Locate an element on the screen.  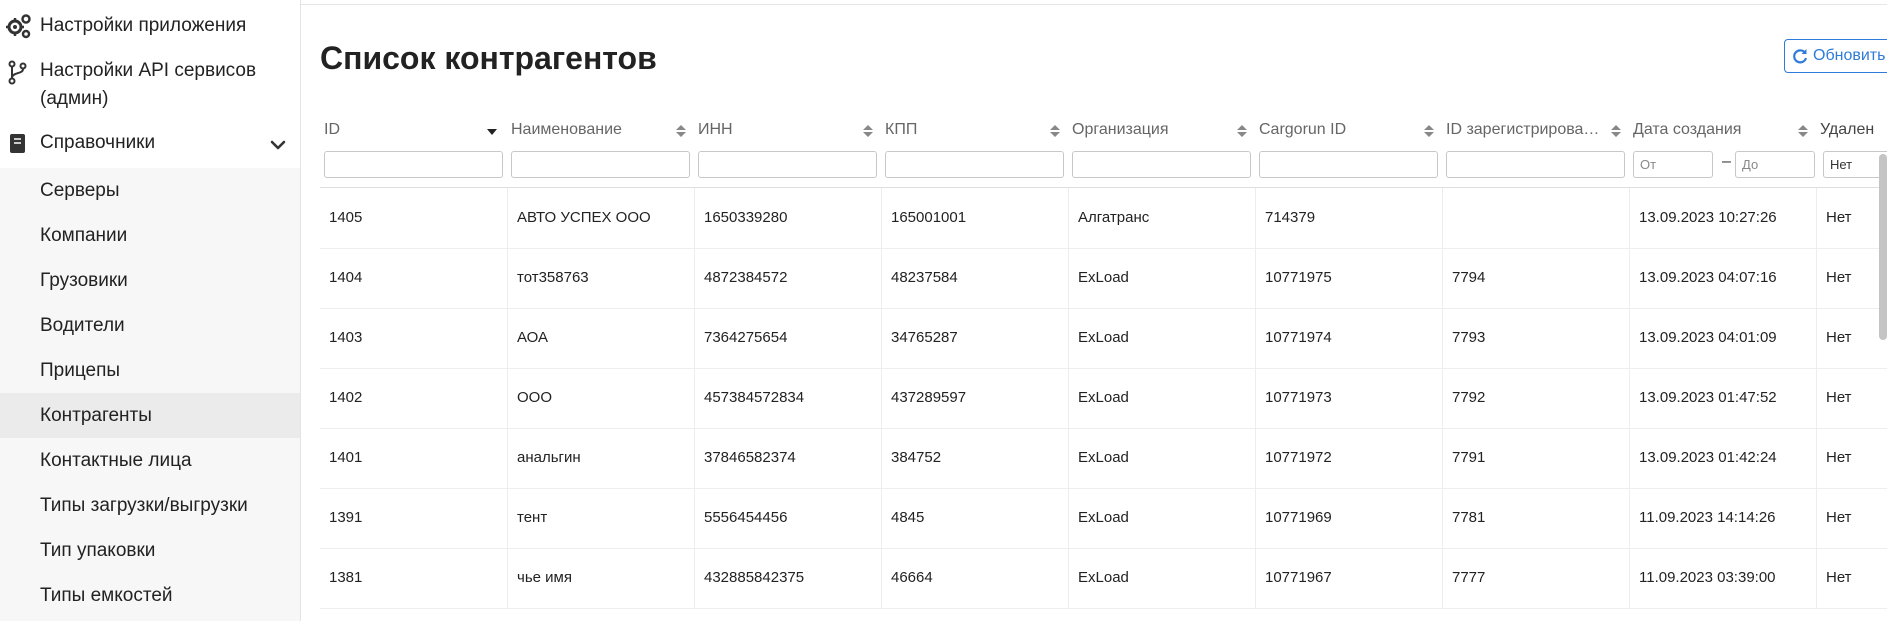
nav-app-settings-label: Настройки приложения is located at coordinates (143, 25).